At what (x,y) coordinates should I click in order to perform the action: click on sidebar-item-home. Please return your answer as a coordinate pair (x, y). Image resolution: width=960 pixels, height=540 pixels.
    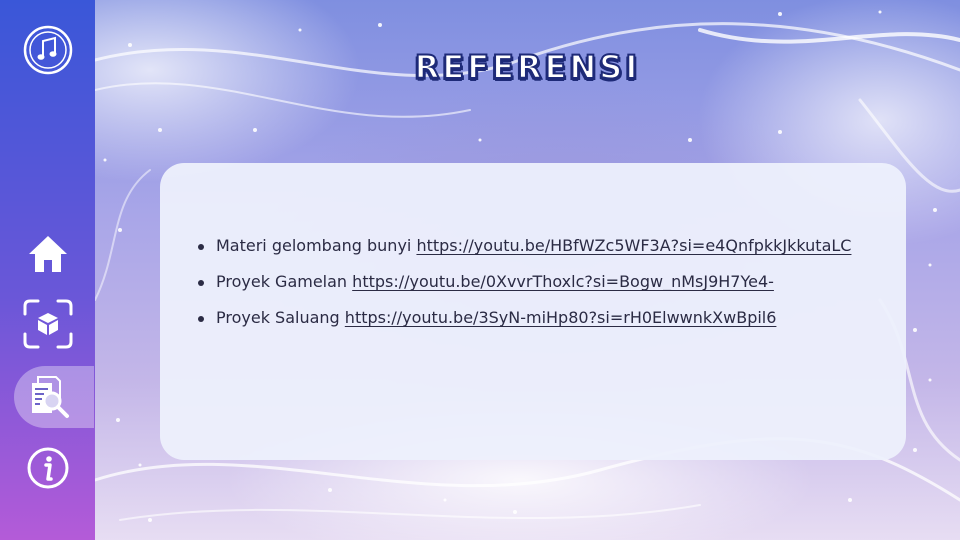
    Looking at the image, I should click on (47, 254).